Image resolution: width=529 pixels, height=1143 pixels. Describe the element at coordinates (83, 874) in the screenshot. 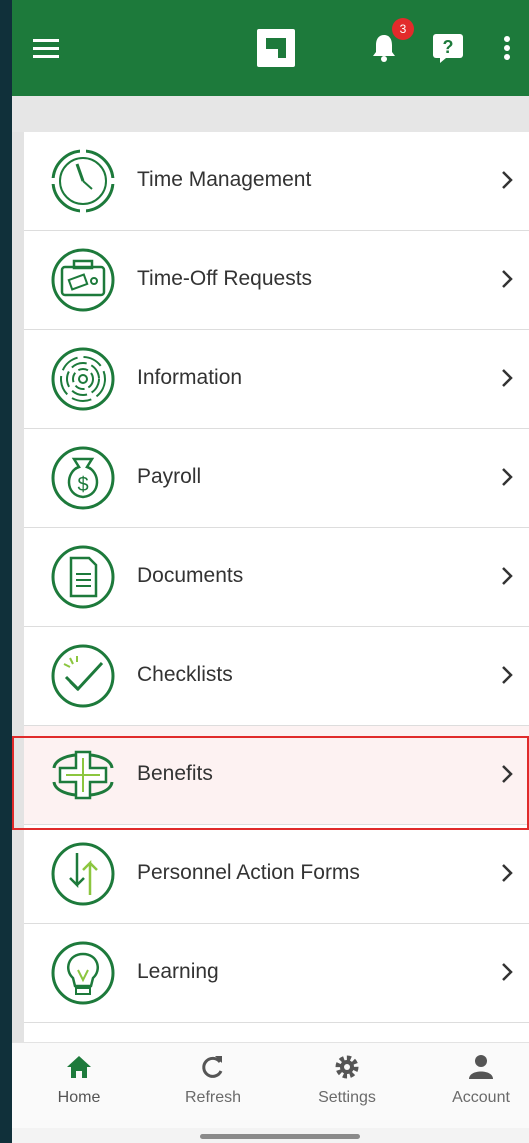

I see `up-down-arrows-icon` at that location.